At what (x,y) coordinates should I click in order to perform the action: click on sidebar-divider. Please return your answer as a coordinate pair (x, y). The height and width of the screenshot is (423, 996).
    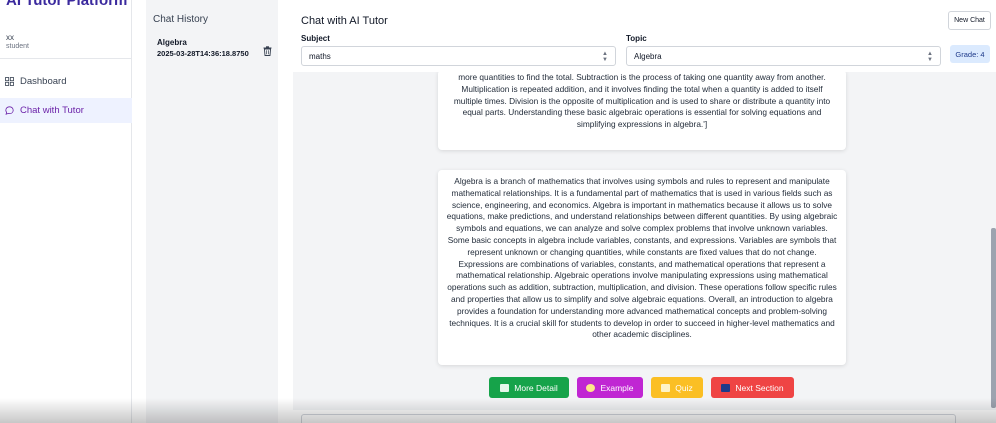
    Looking at the image, I should click on (66, 58).